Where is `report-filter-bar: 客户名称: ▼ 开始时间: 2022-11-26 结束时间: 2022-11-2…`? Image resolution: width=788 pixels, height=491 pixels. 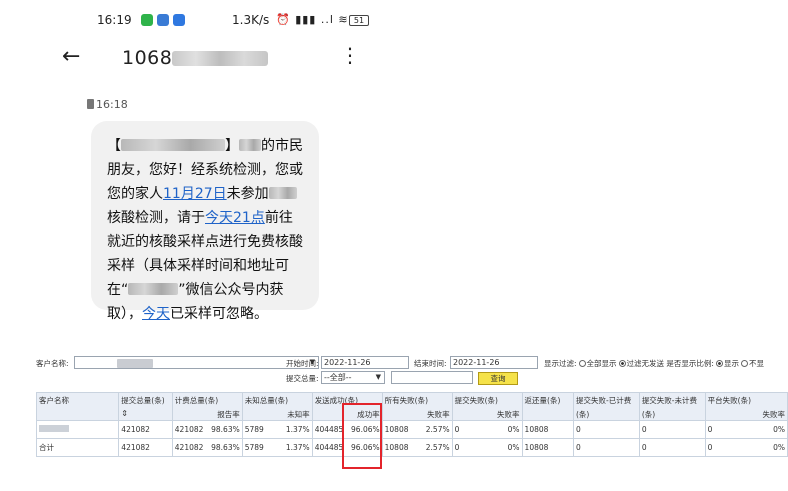 report-filter-bar: 客户名称: ▼ 开始时间: 2022-11-26 结束时间: 2022-11-2… is located at coordinates (412, 363).